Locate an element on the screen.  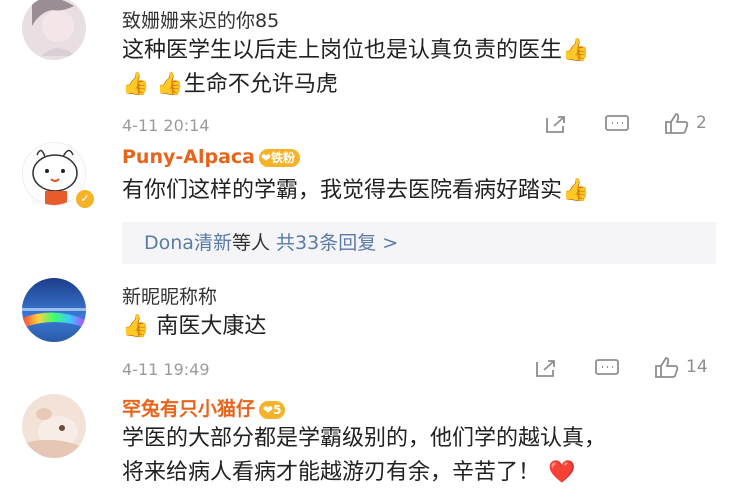
username: 罕兔有只小猫仔 ❤ 5 is located at coordinates (204, 407).